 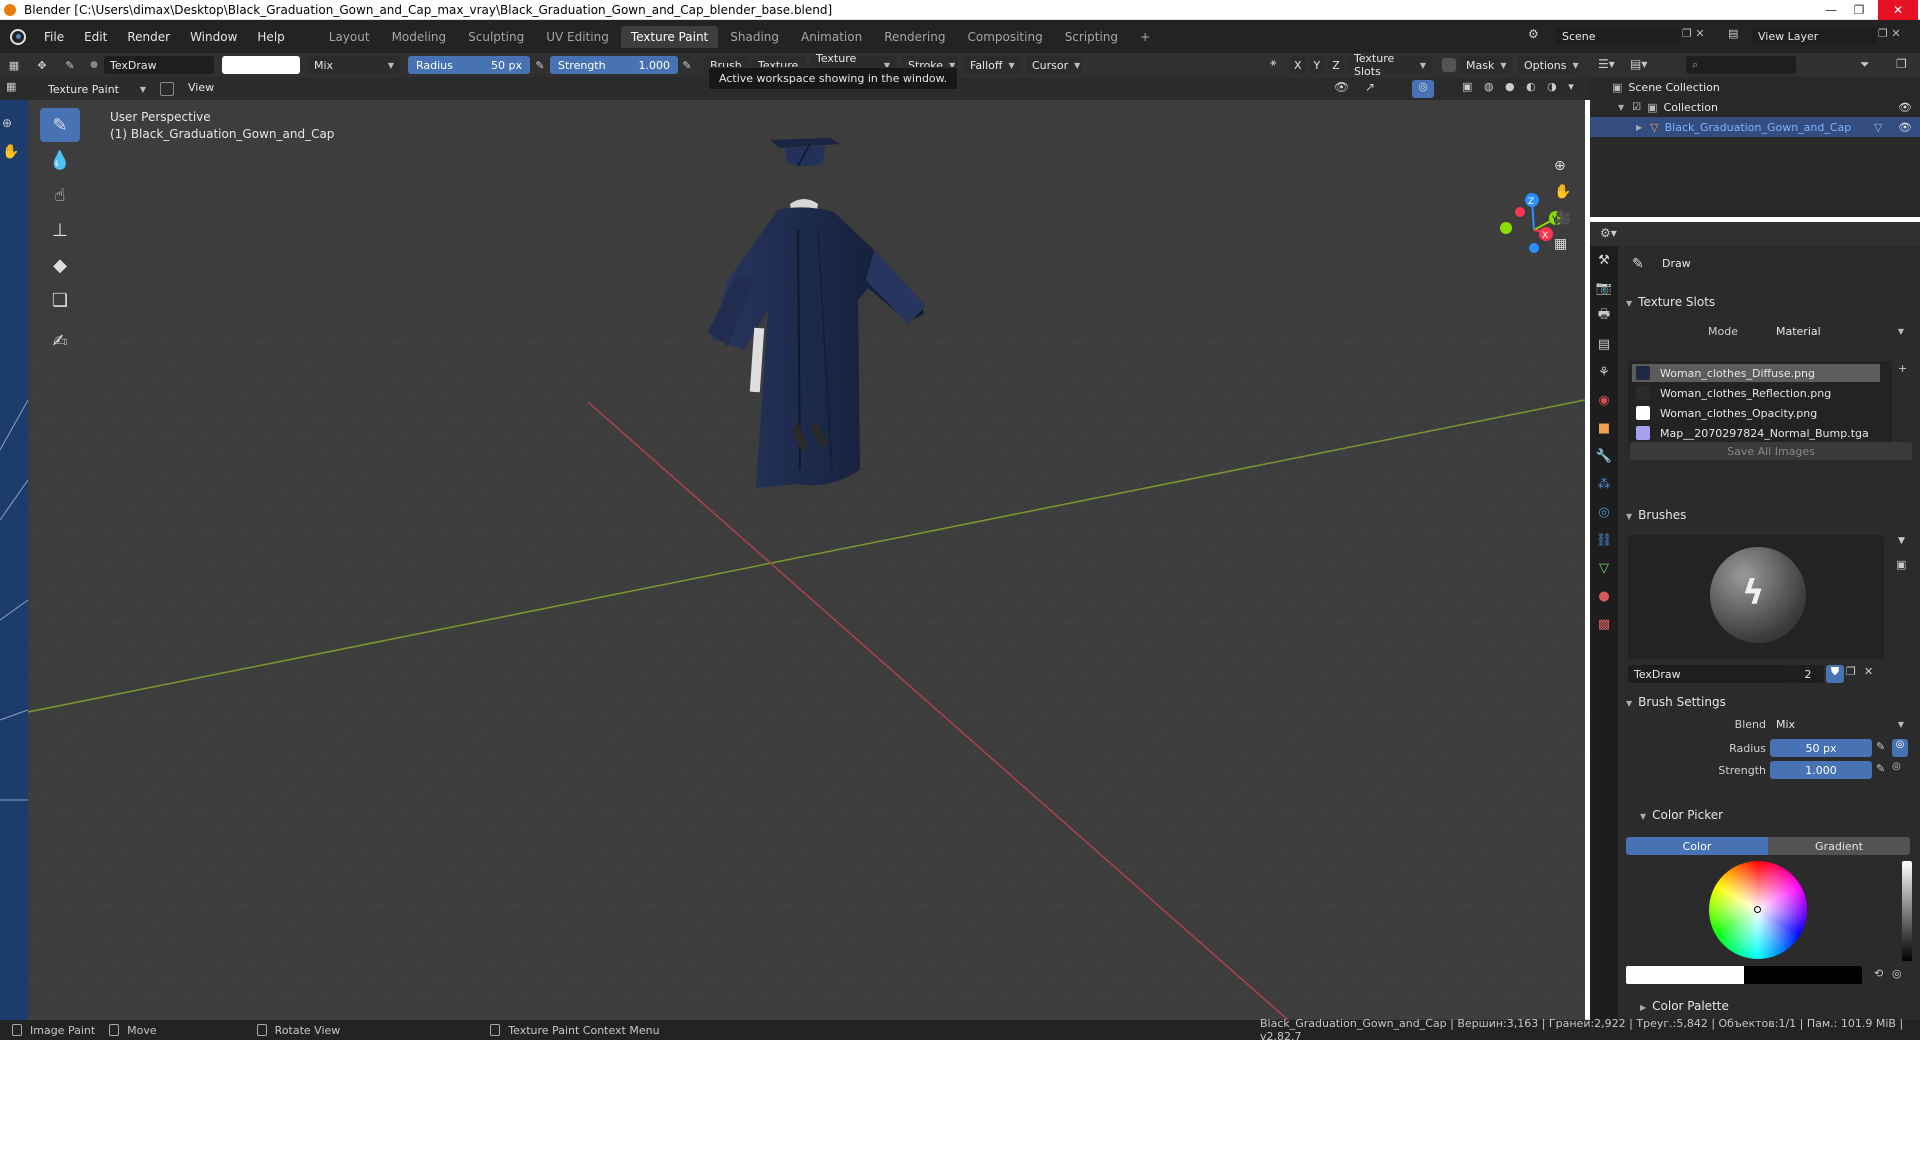 What do you see at coordinates (1423, 89) in the screenshot?
I see `overlay-toggle-icon: ◎` at bounding box center [1423, 89].